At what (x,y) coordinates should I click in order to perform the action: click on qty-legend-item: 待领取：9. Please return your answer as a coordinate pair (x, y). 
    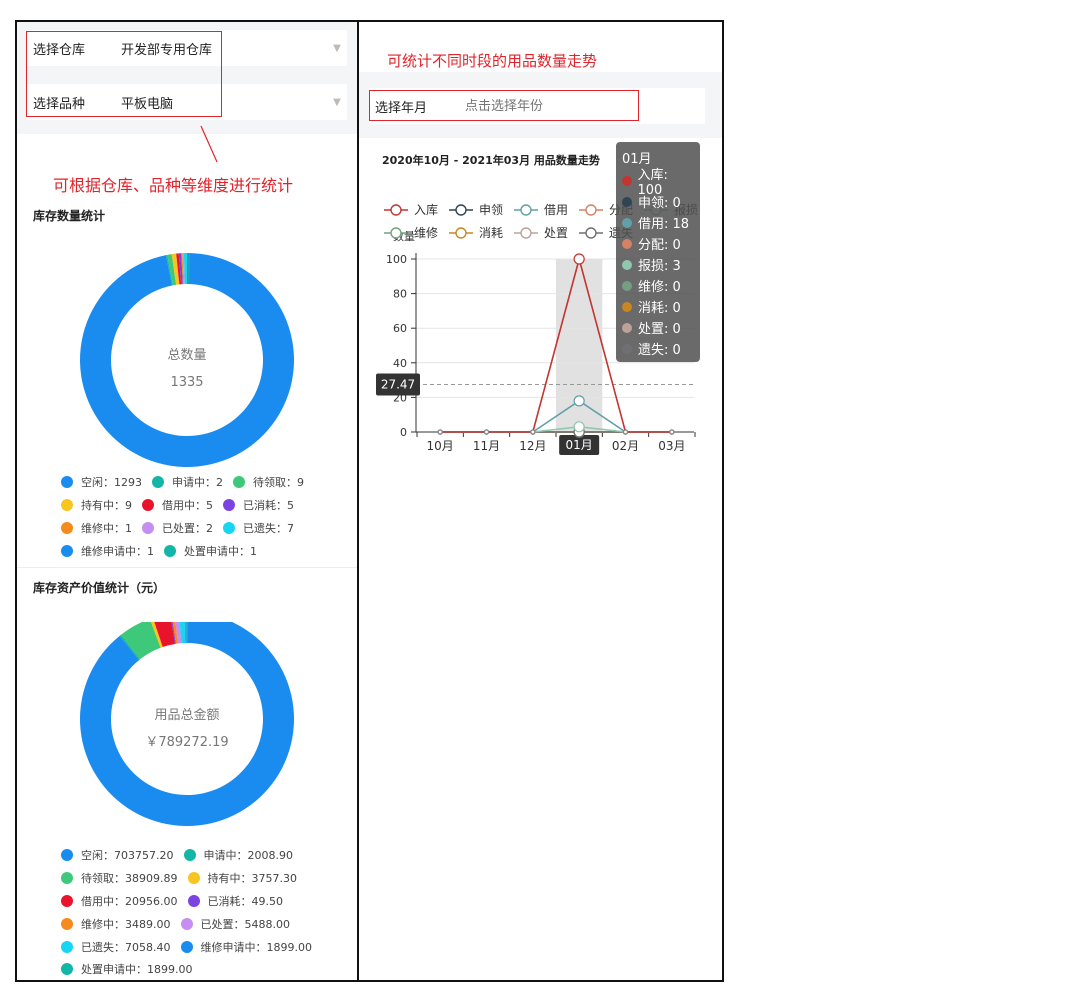
    Looking at the image, I should click on (268, 482).